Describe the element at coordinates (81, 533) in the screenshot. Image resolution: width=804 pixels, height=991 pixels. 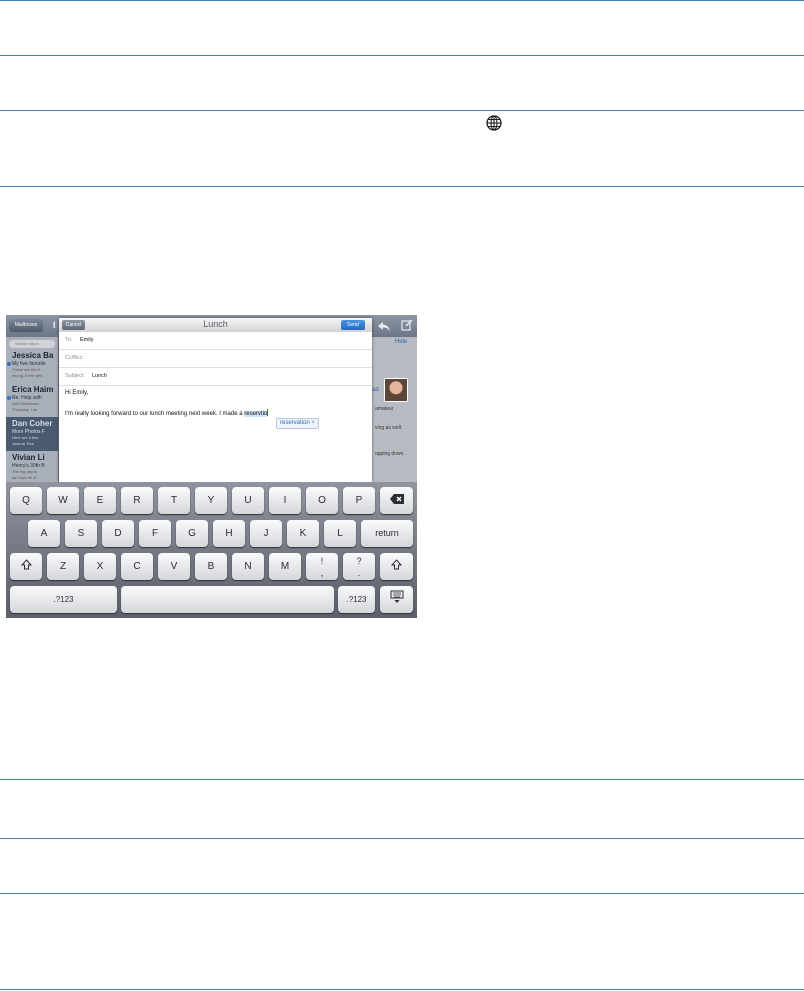
I see `key-s: S` at that location.